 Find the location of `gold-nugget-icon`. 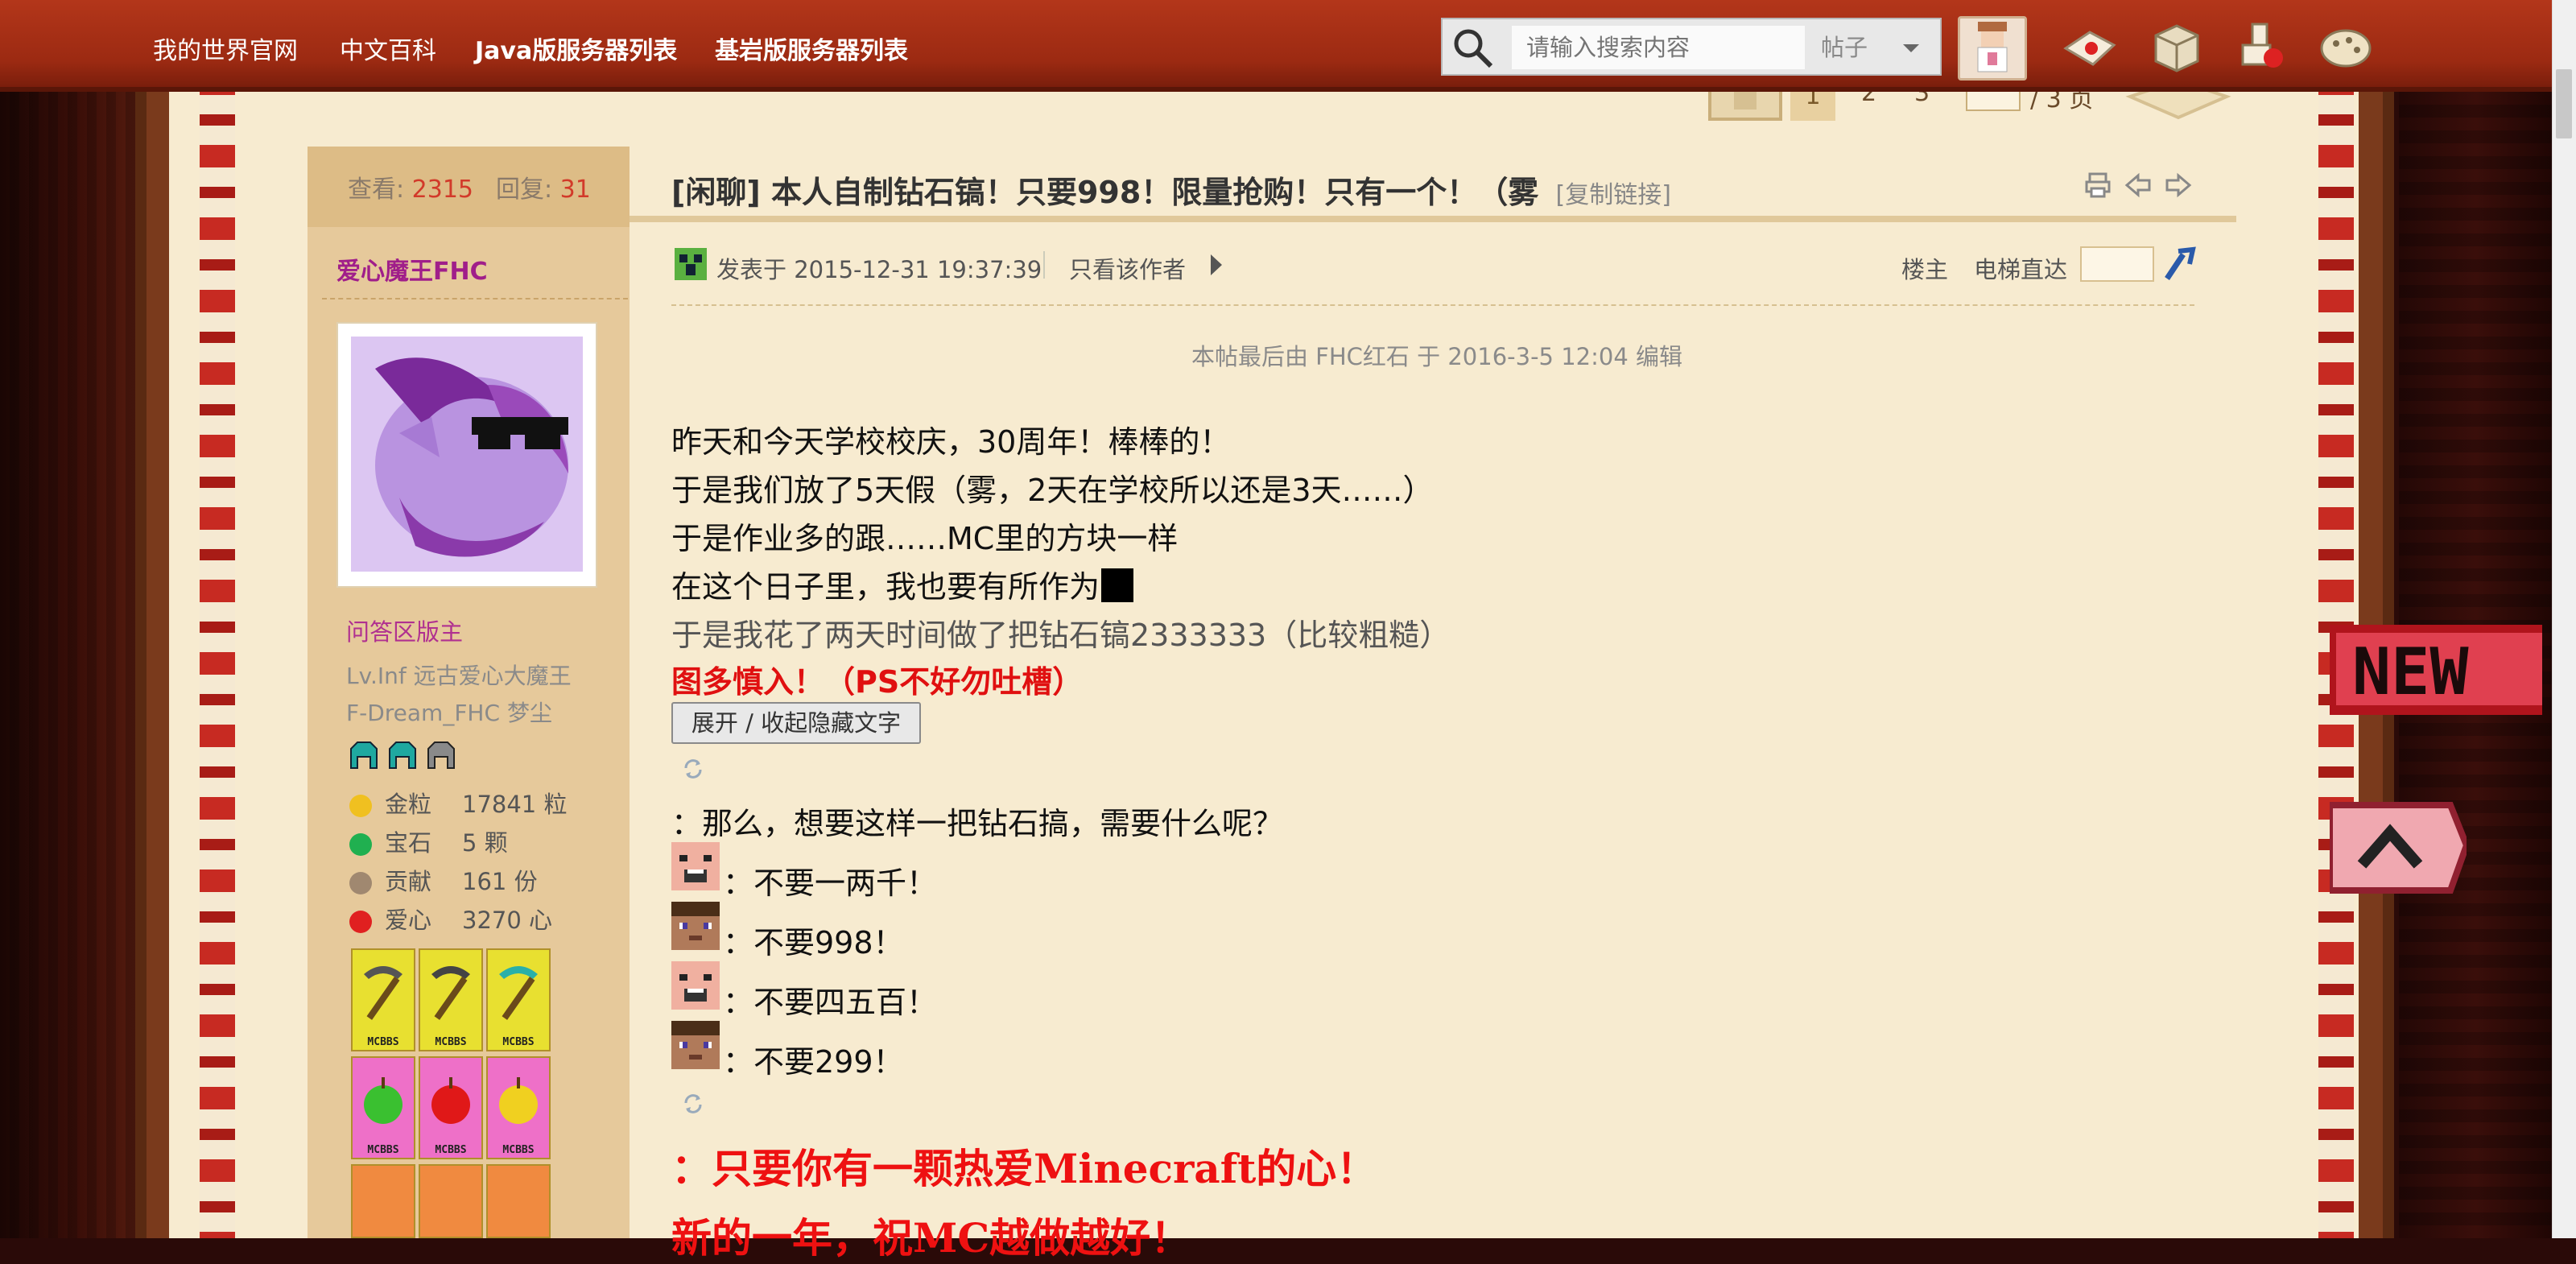

gold-nugget-icon is located at coordinates (360, 806).